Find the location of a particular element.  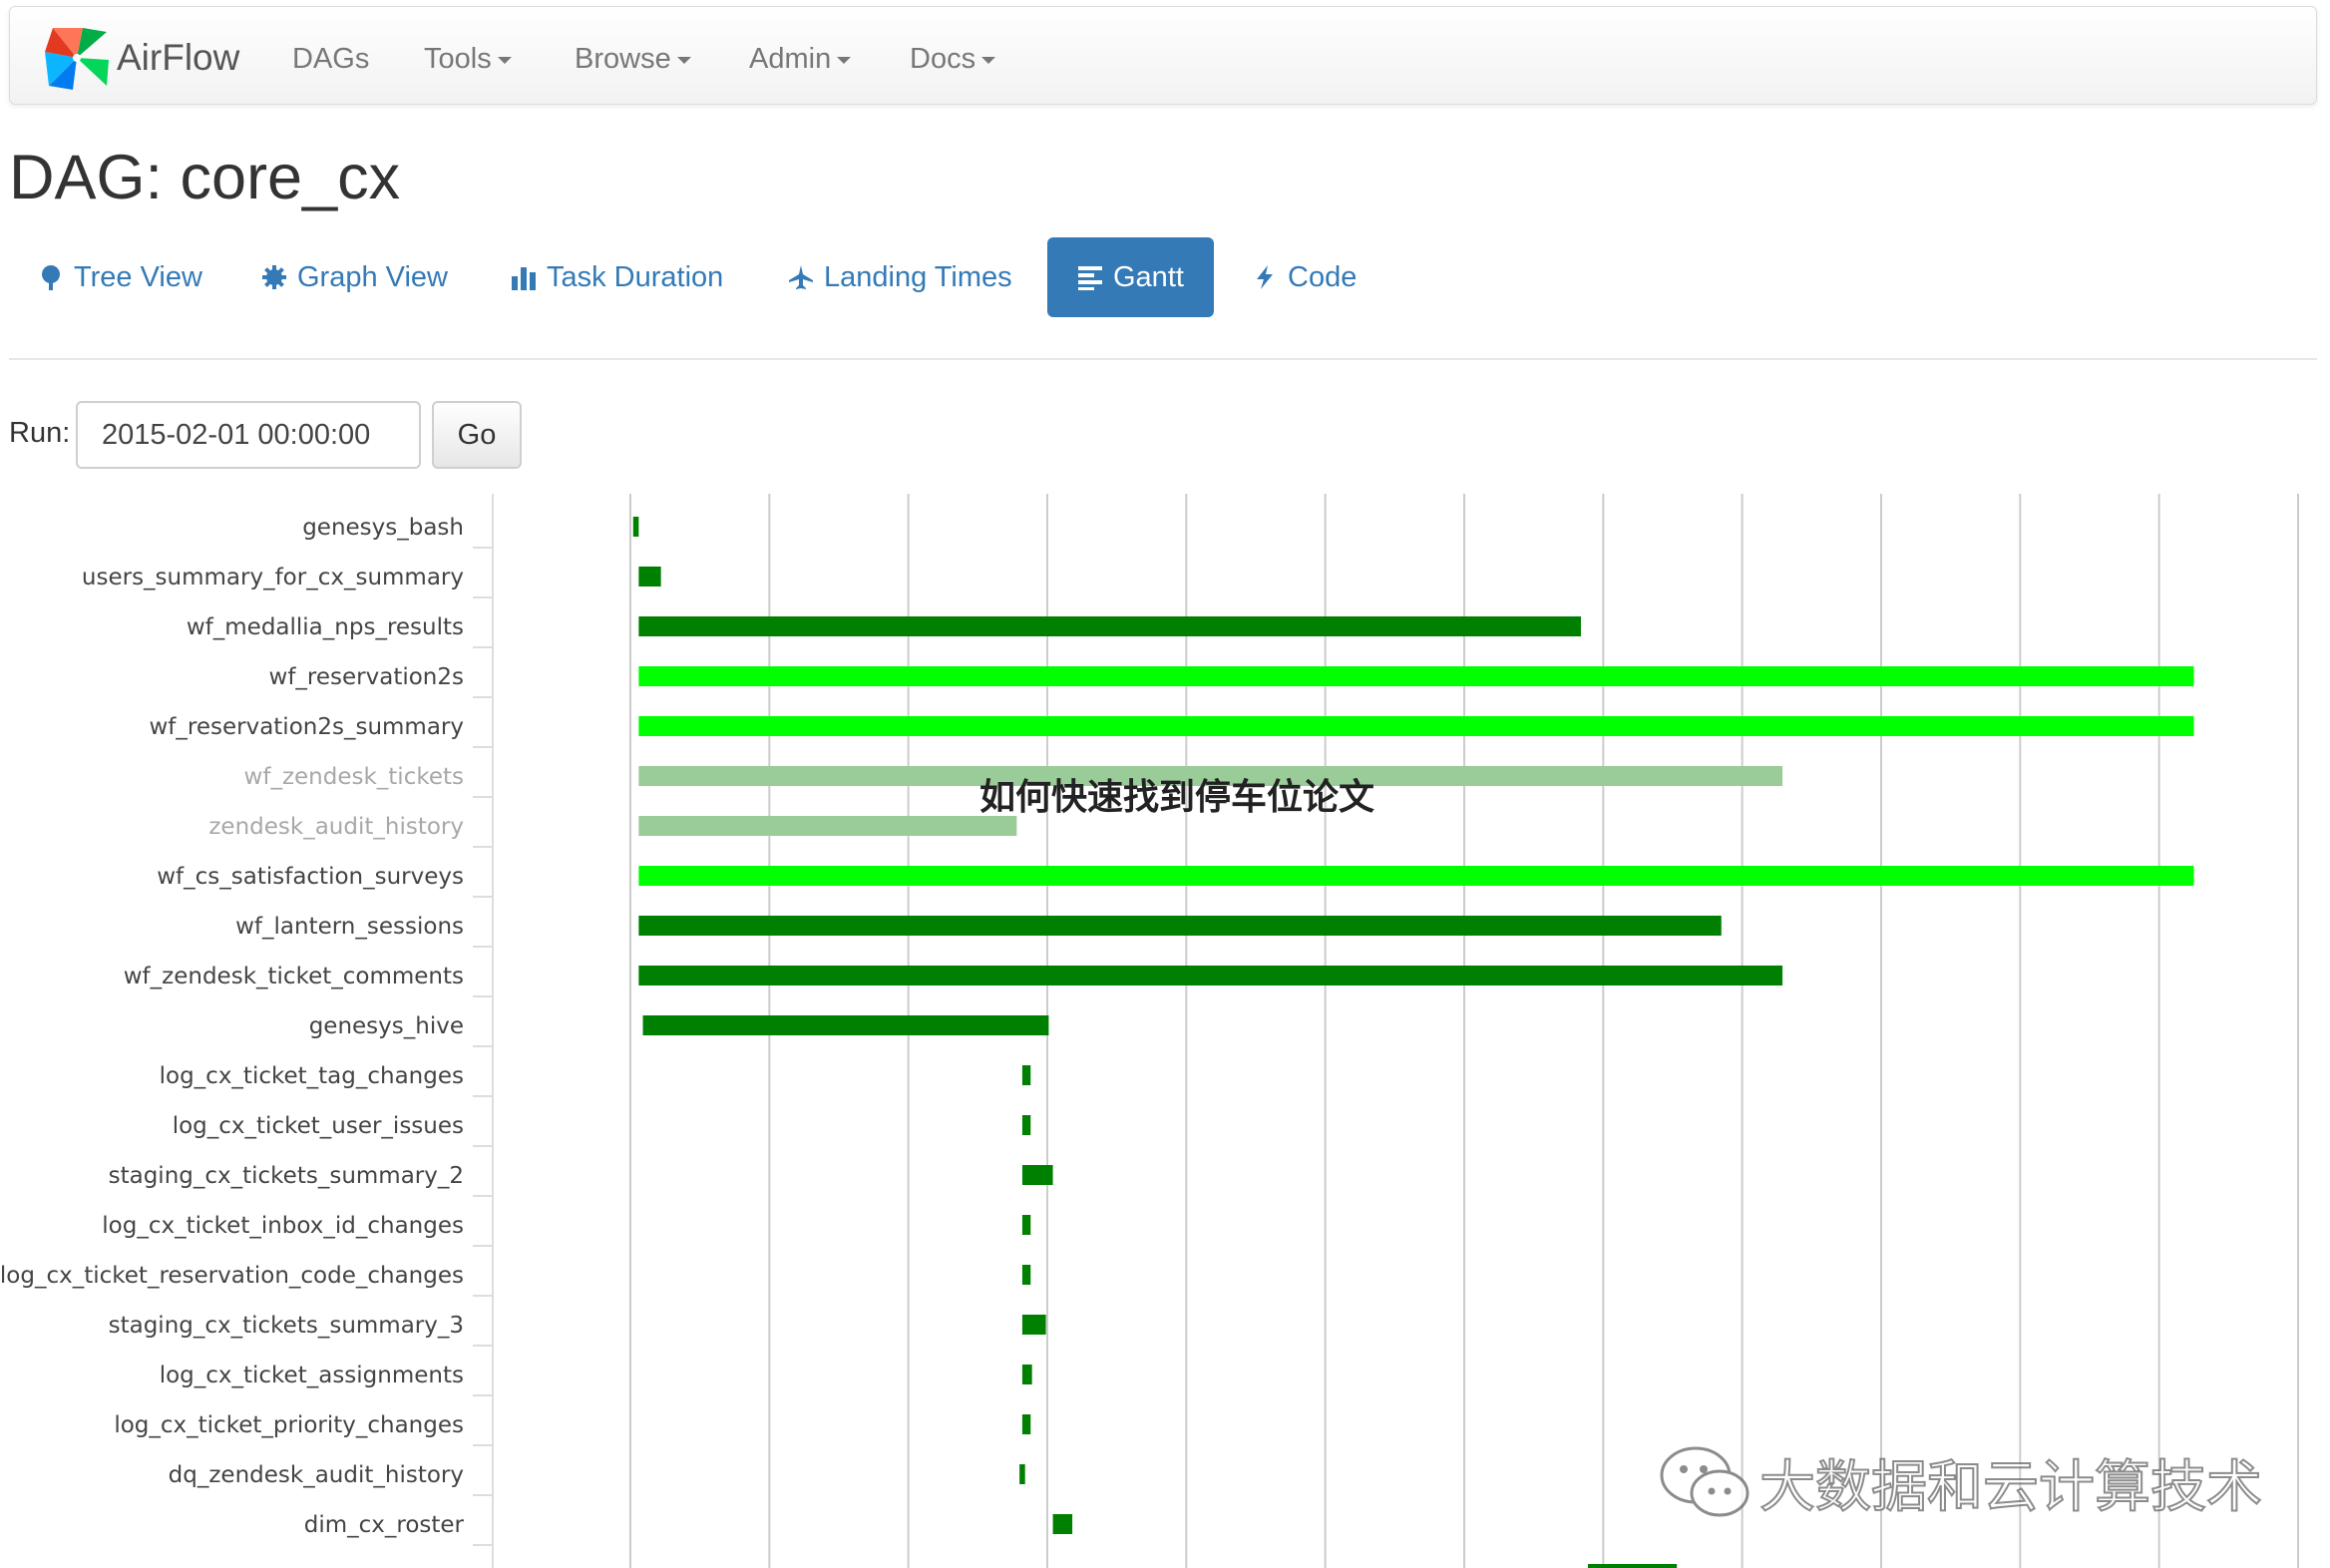

task-label: dim_cx_roster is located at coordinates (384, 1525).